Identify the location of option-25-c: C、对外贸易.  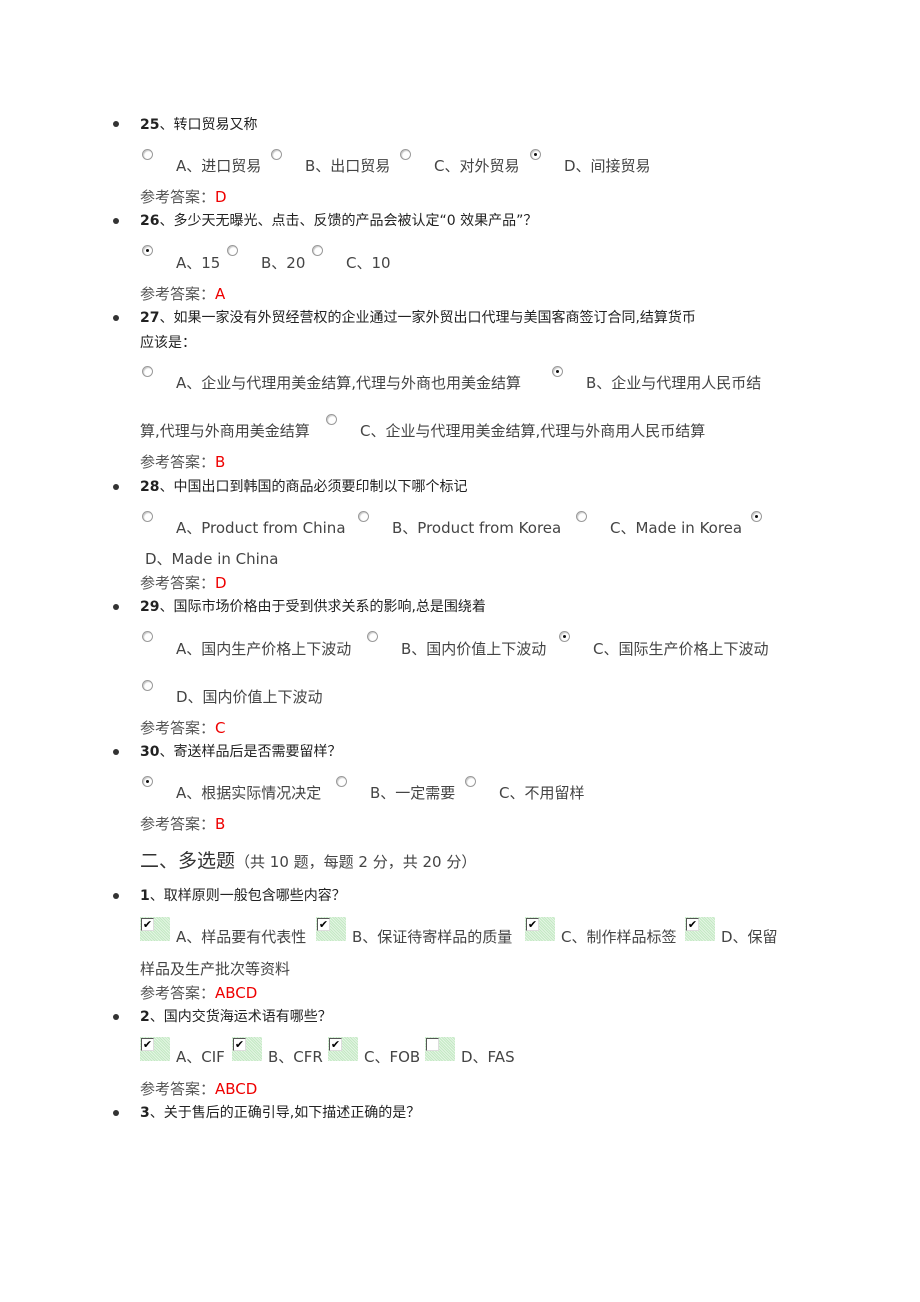
(477, 166).